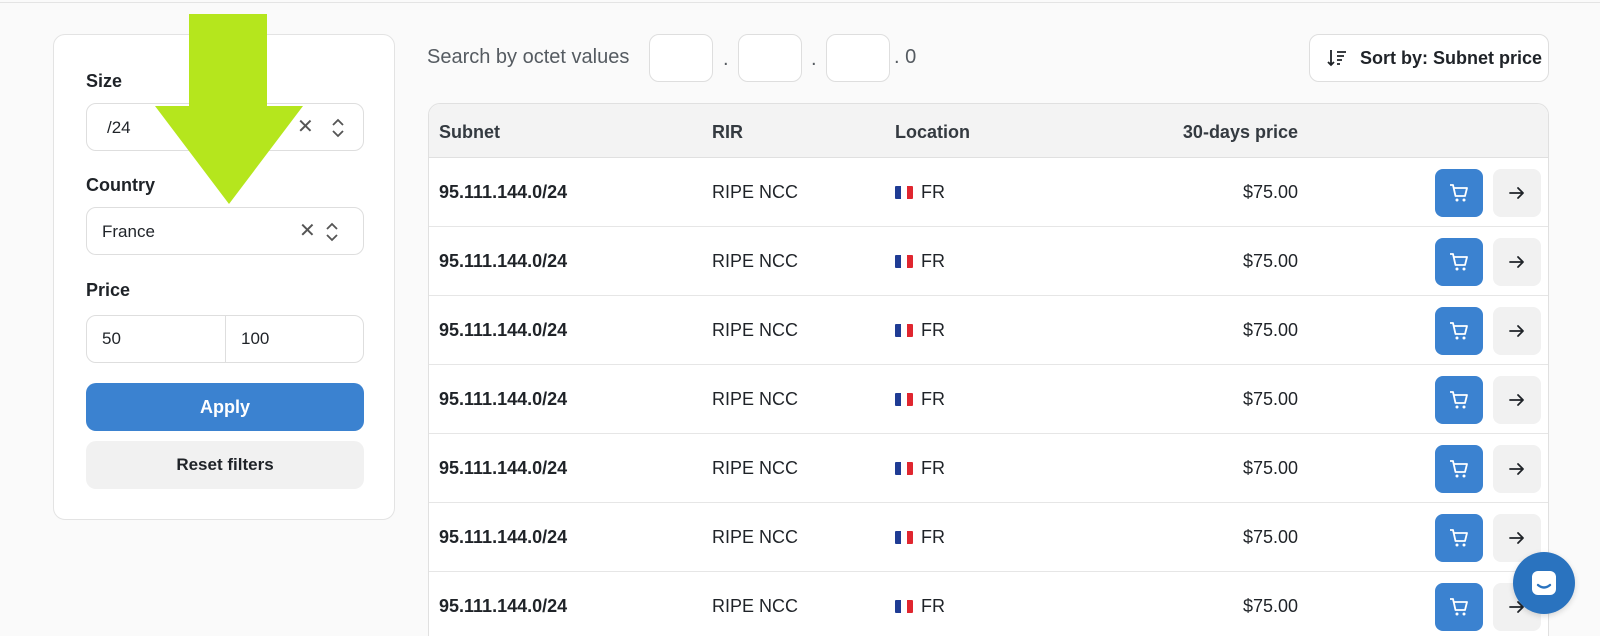  I want to click on chat-icon, so click(1544, 583).